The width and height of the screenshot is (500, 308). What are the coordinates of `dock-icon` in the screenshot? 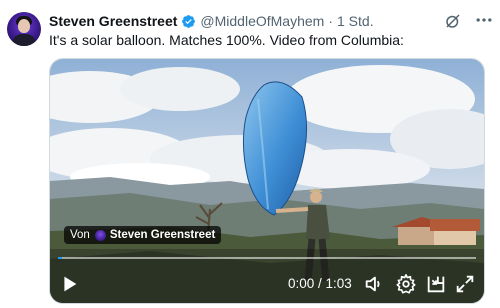 It's located at (436, 284).